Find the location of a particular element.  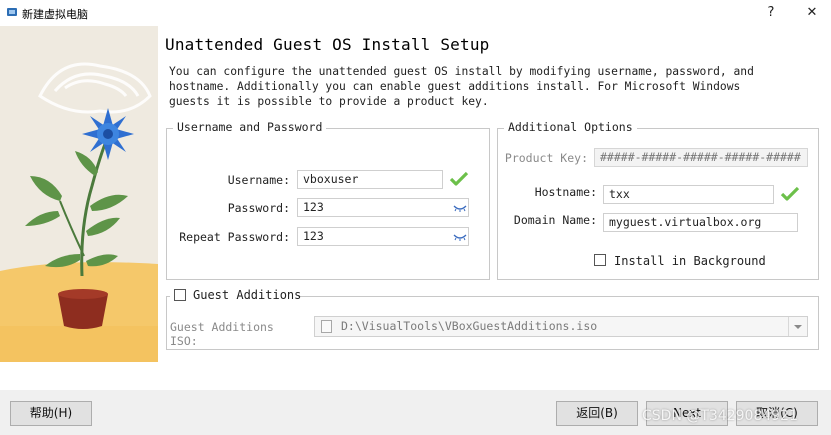

domain-name-field: myguest.virtualbox.org is located at coordinates (700, 222).